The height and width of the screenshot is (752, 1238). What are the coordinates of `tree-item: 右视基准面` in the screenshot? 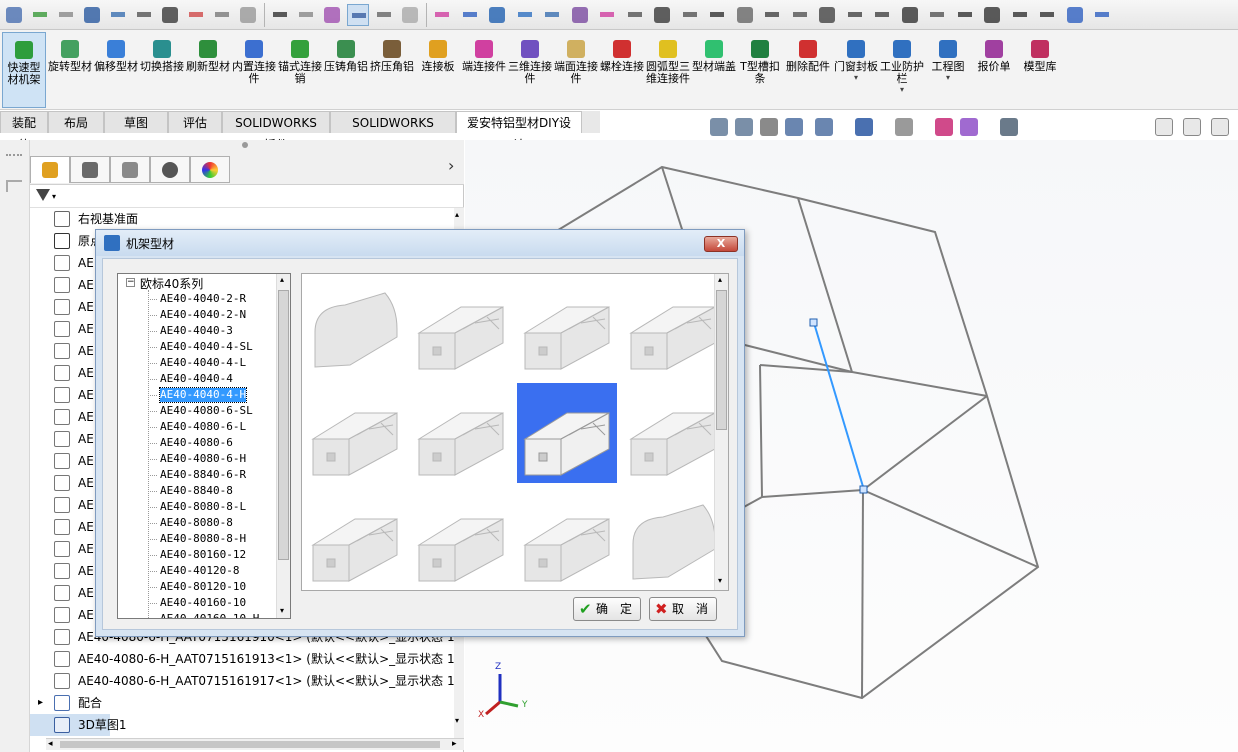 It's located at (247, 219).